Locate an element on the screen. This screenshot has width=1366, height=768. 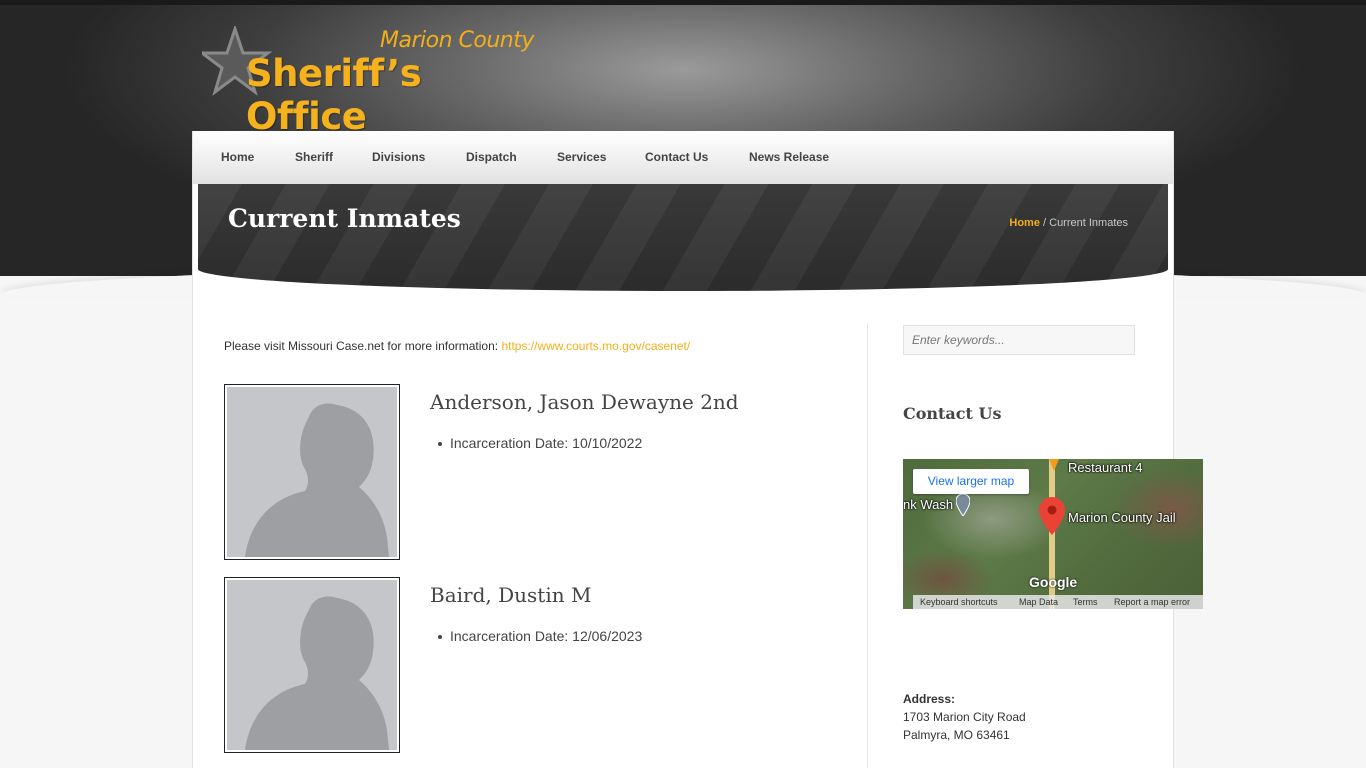
incarceration-date: Incarceration Date: 10/10/2022 is located at coordinates (540, 443).